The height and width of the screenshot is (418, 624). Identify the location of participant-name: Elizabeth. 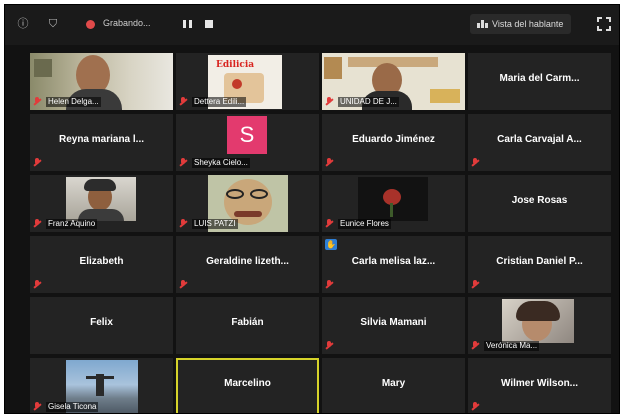
(101, 261).